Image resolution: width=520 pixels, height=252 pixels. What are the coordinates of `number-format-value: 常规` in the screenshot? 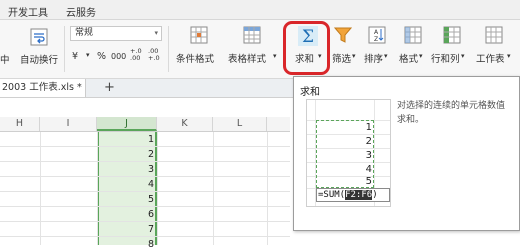 It's located at (84, 33).